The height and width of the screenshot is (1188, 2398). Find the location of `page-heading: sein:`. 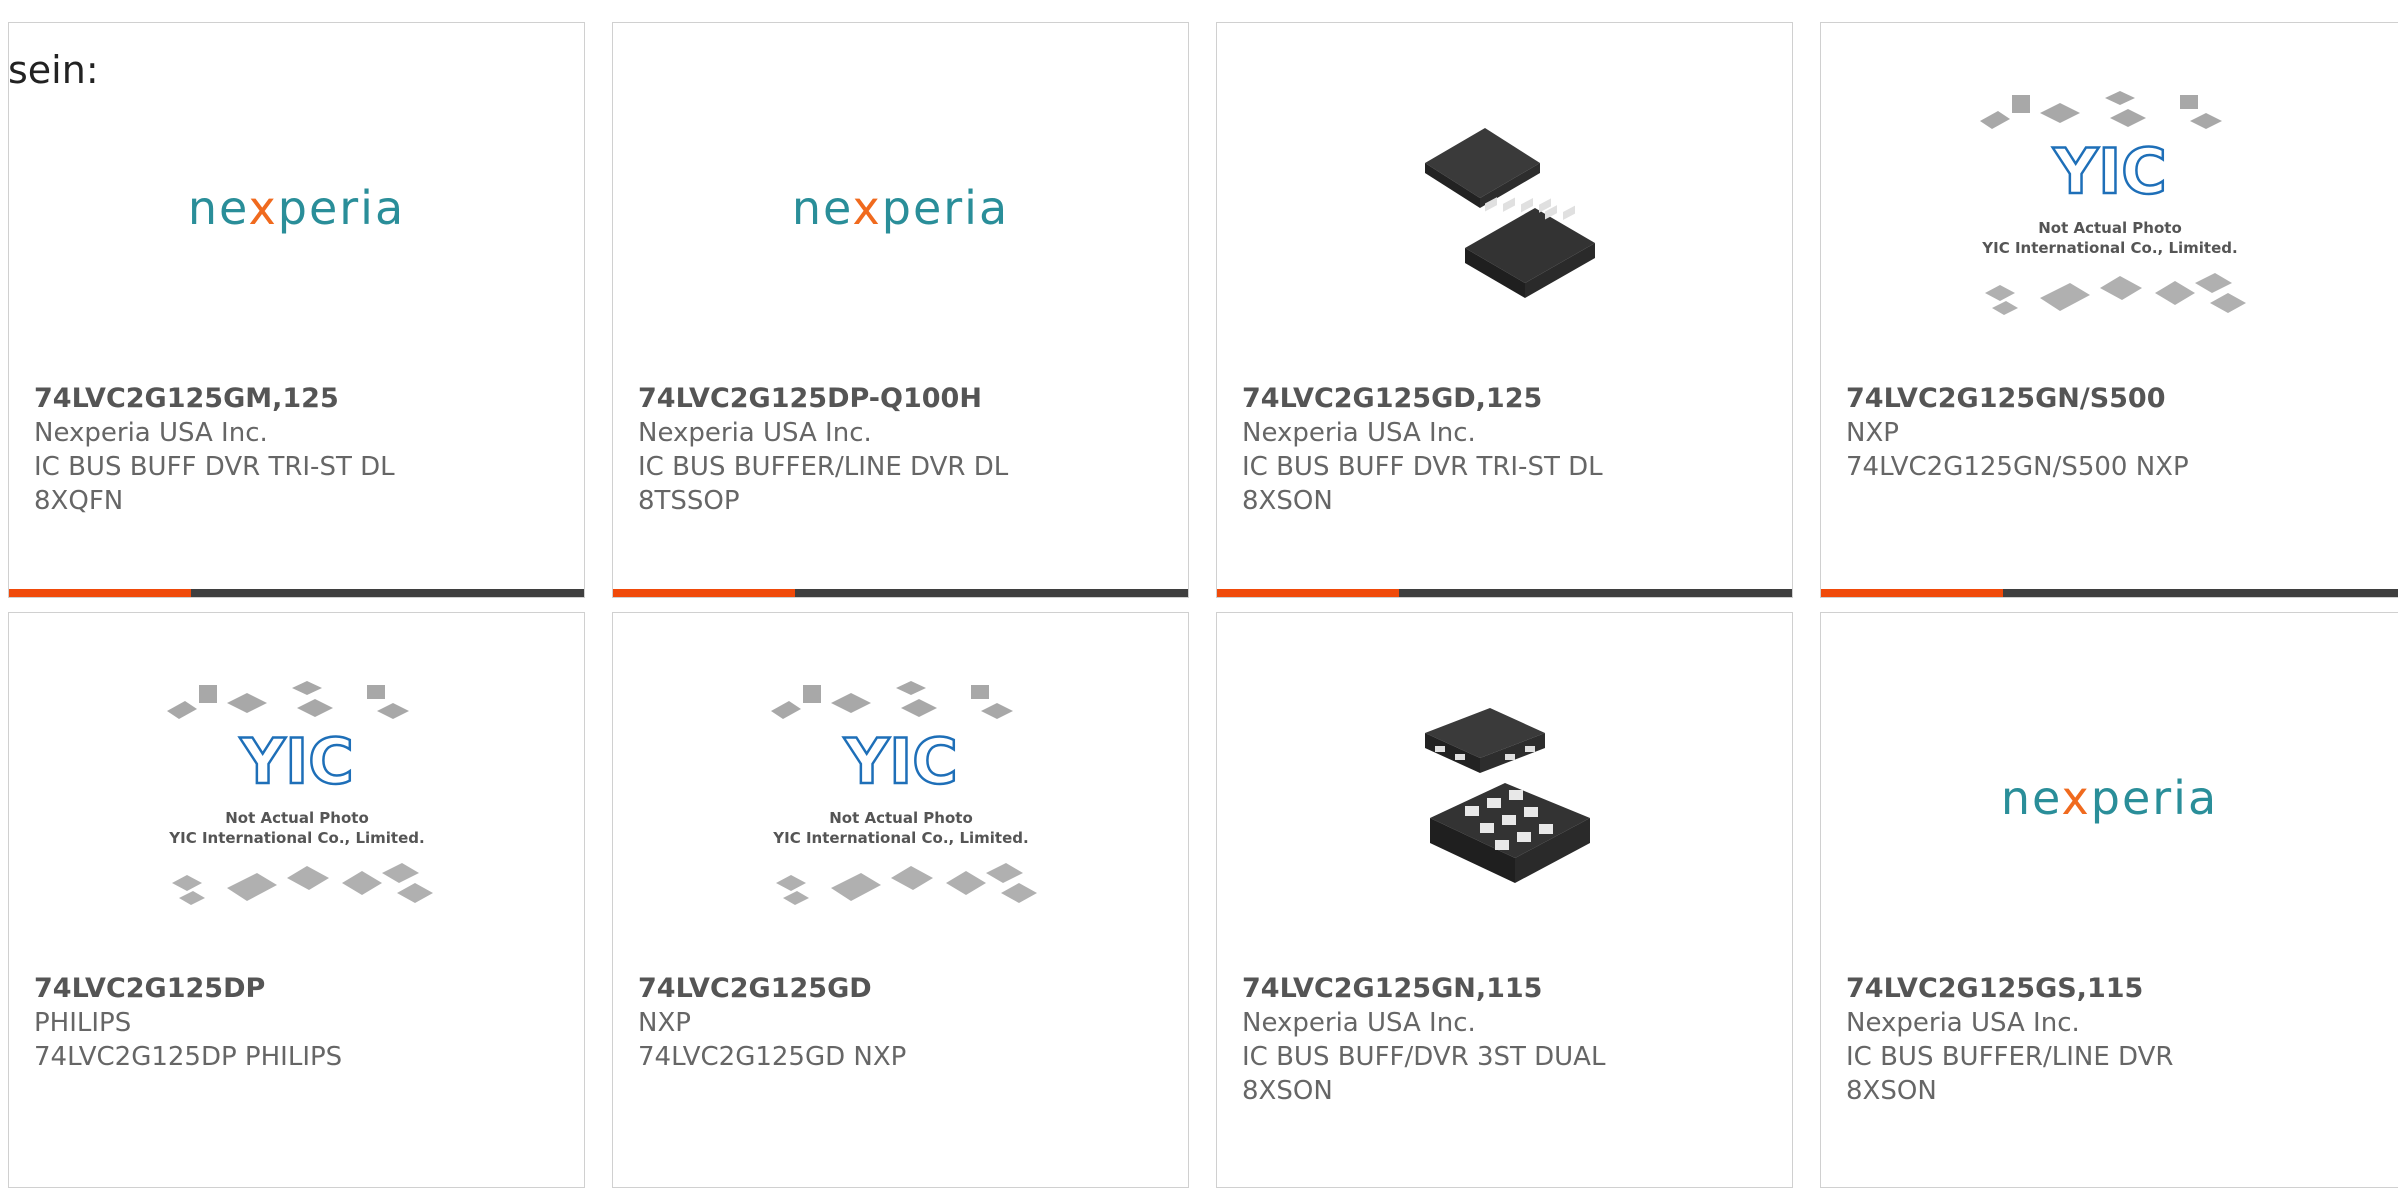

page-heading: sein: is located at coordinates (53, 70).